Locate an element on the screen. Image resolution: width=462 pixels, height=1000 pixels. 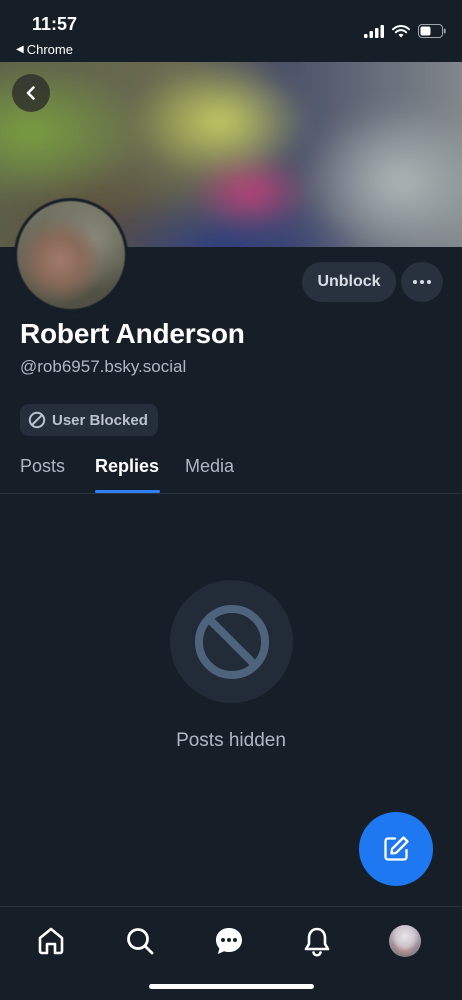
back-button is located at coordinates (31, 93).